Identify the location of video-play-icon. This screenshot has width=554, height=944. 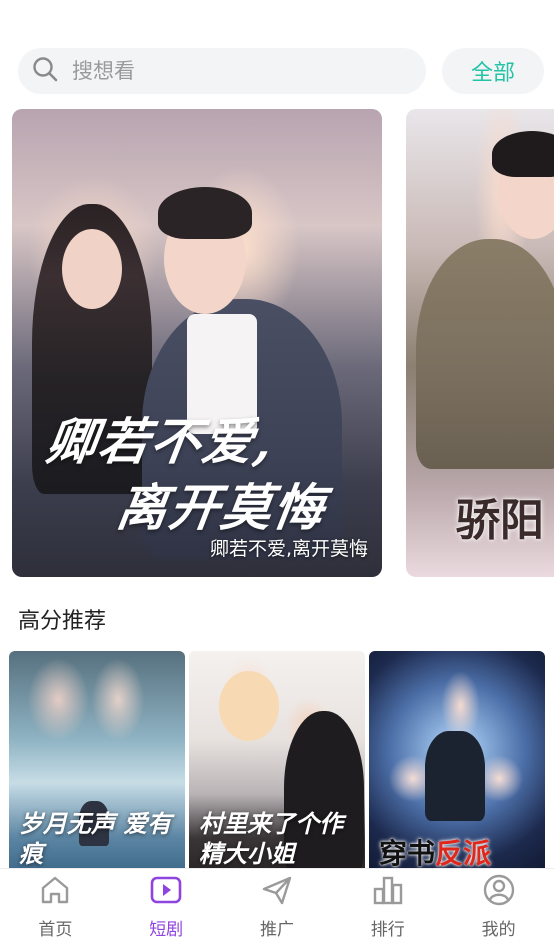
(166, 892).